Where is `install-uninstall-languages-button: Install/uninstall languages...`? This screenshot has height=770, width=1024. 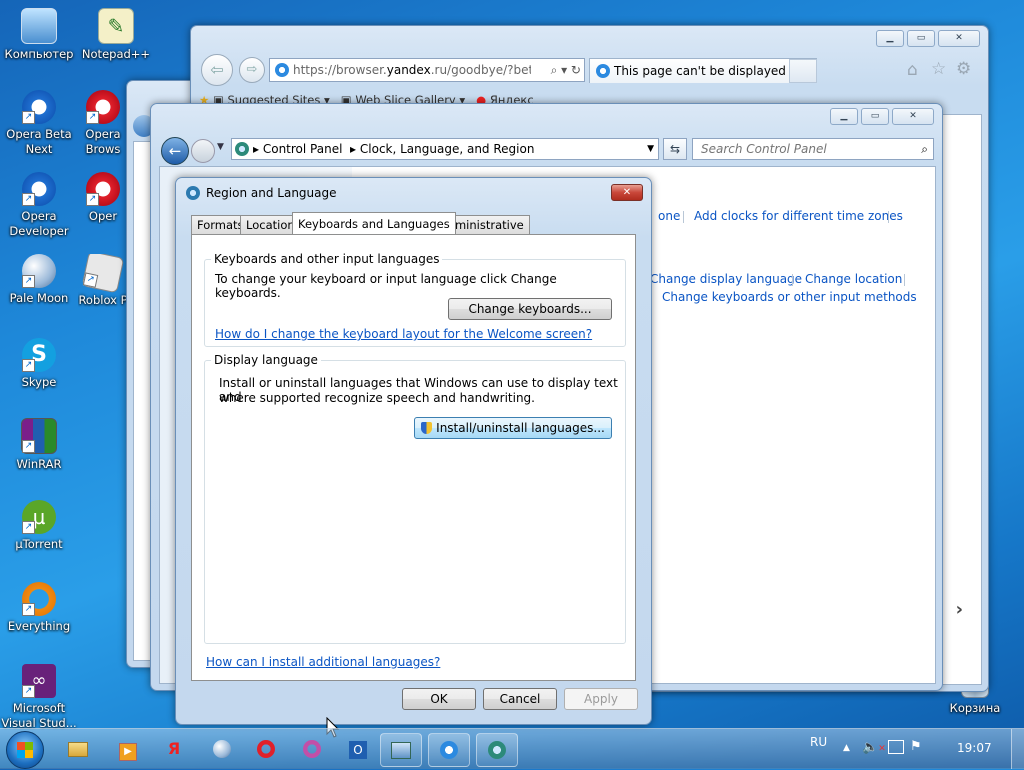 install-uninstall-languages-button: Install/uninstall languages... is located at coordinates (513, 428).